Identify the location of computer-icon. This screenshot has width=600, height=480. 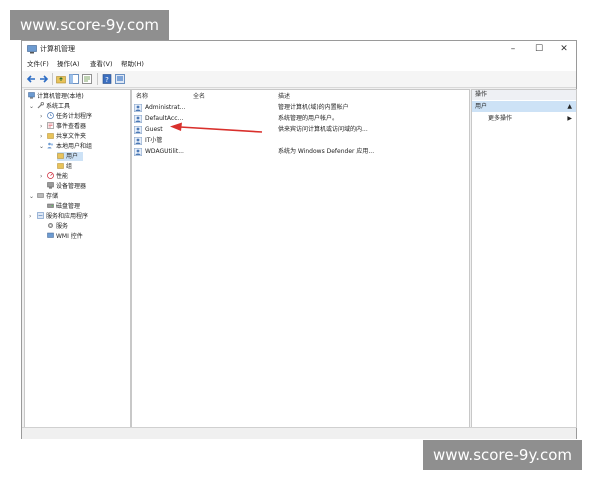
(31, 95).